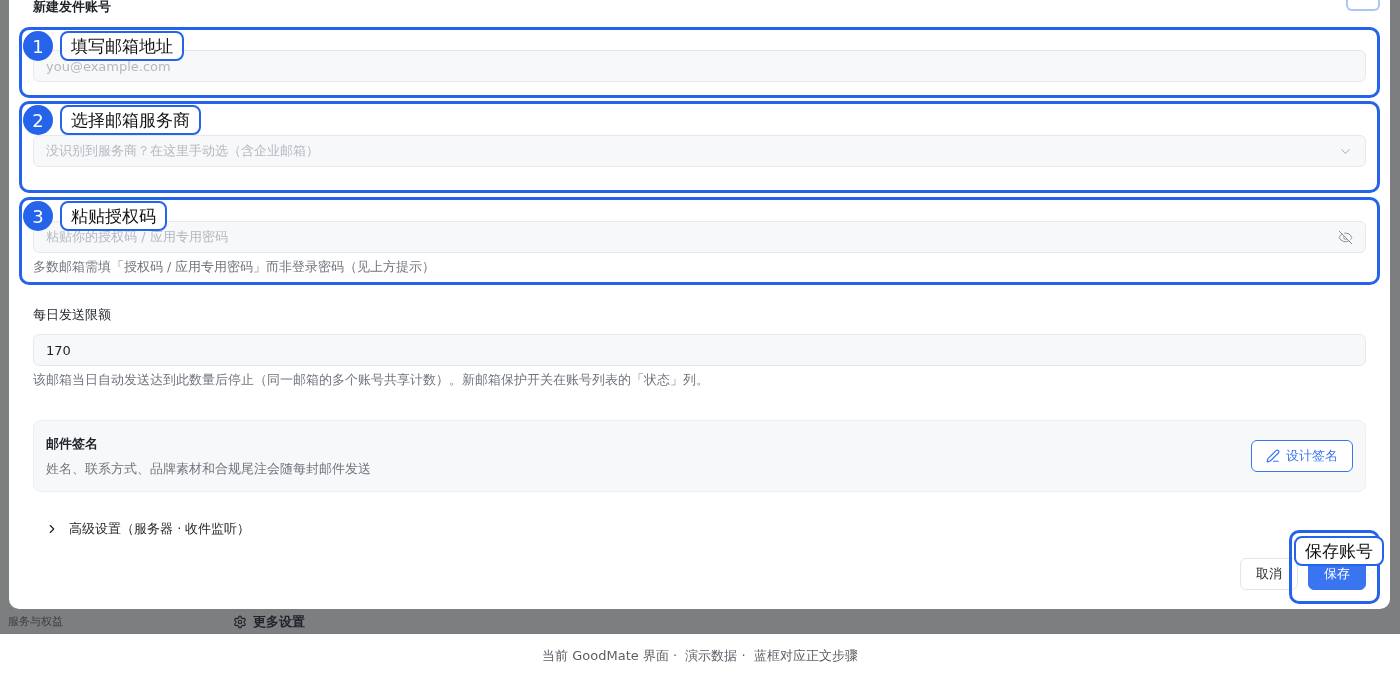  What do you see at coordinates (700, 655) in the screenshot?
I see `caption: 当前 GoodMate 界面 · 演示数据 · 蓝框对应正文步骤` at bounding box center [700, 655].